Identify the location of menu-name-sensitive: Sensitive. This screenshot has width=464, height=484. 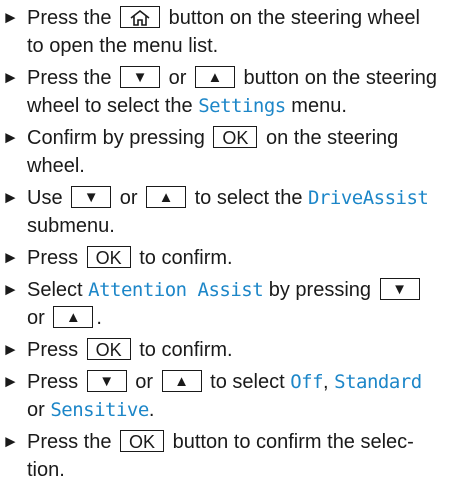
(99, 410).